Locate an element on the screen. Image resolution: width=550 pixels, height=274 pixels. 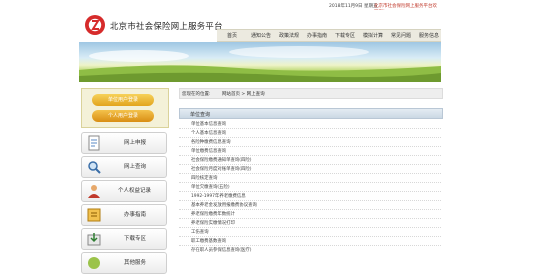
nav-item-notices: 通知公告 is located at coordinates (261, 35).